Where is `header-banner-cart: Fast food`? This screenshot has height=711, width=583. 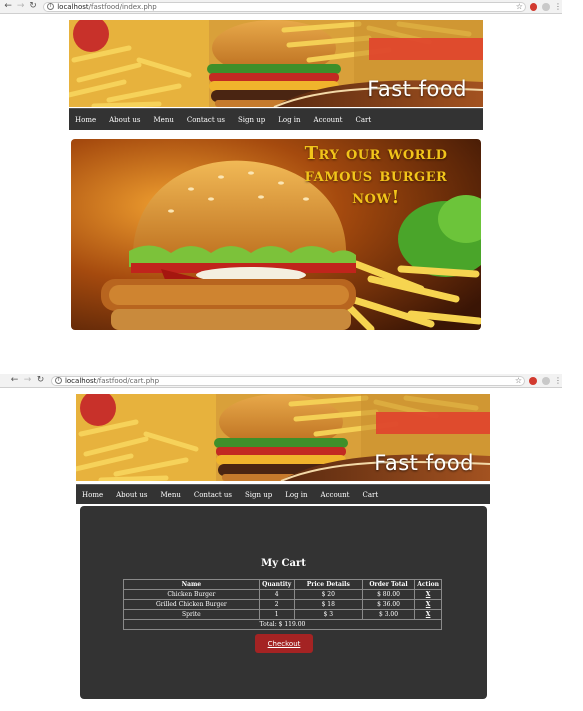 header-banner-cart: Fast food is located at coordinates (283, 437).